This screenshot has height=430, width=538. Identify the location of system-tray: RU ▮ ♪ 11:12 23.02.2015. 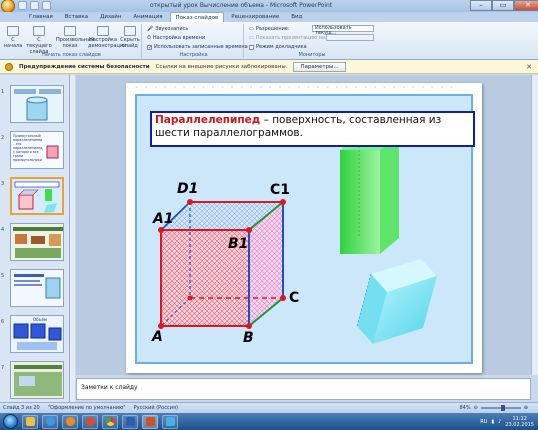
(509, 422).